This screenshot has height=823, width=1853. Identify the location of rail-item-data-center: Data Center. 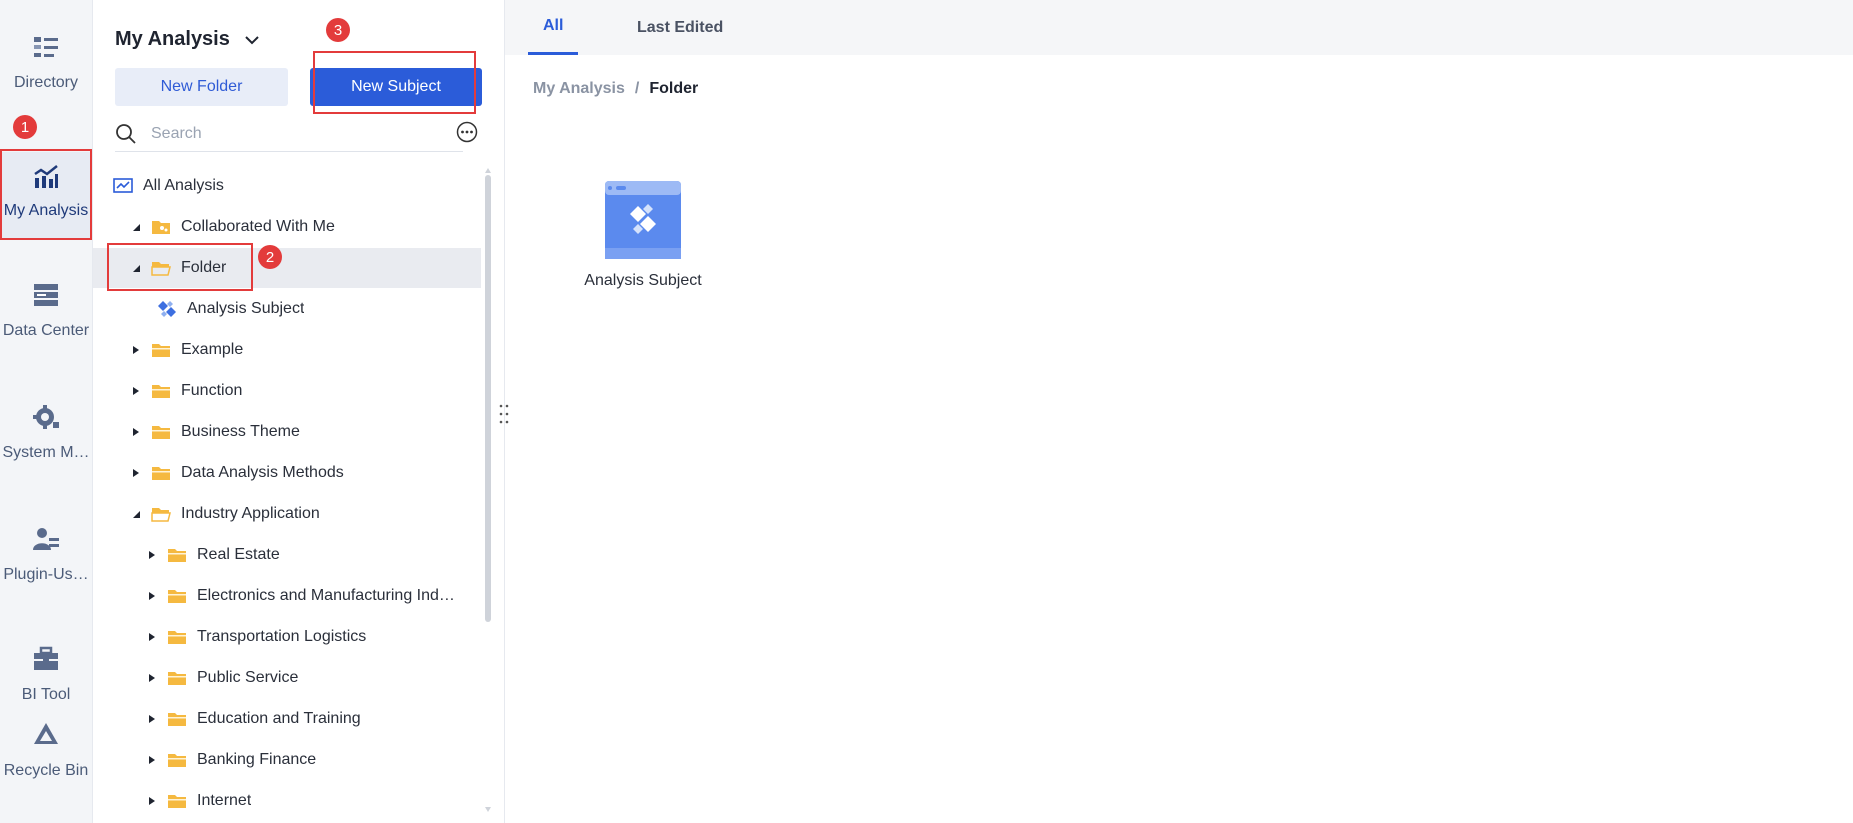
(46, 325).